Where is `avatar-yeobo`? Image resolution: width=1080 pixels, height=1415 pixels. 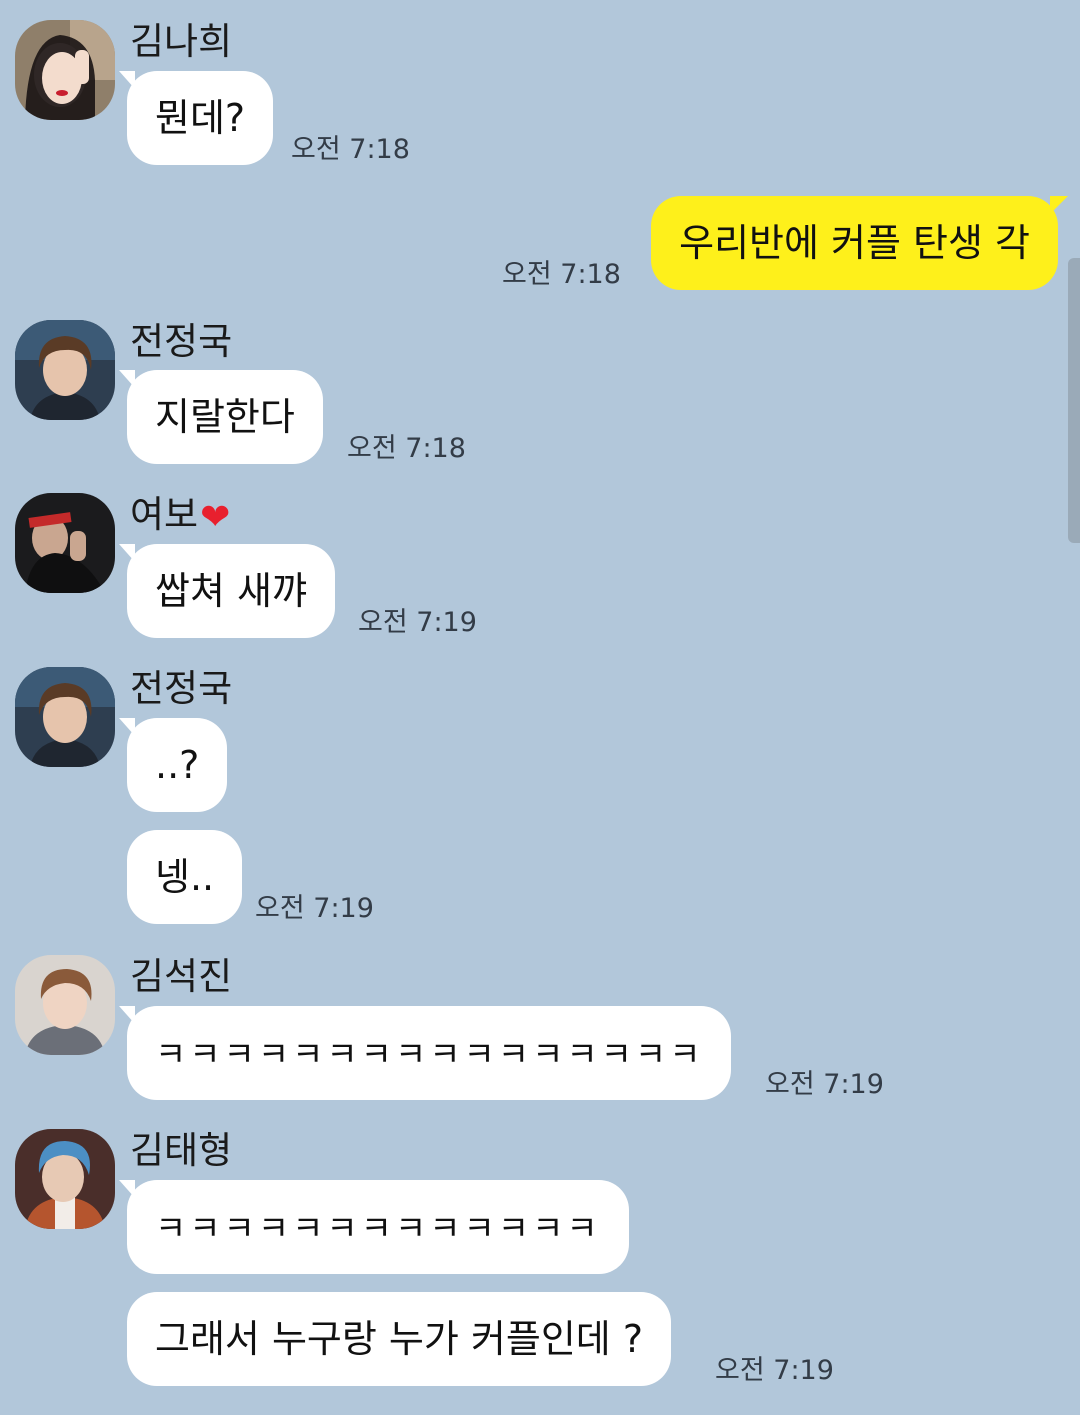 avatar-yeobo is located at coordinates (65, 543).